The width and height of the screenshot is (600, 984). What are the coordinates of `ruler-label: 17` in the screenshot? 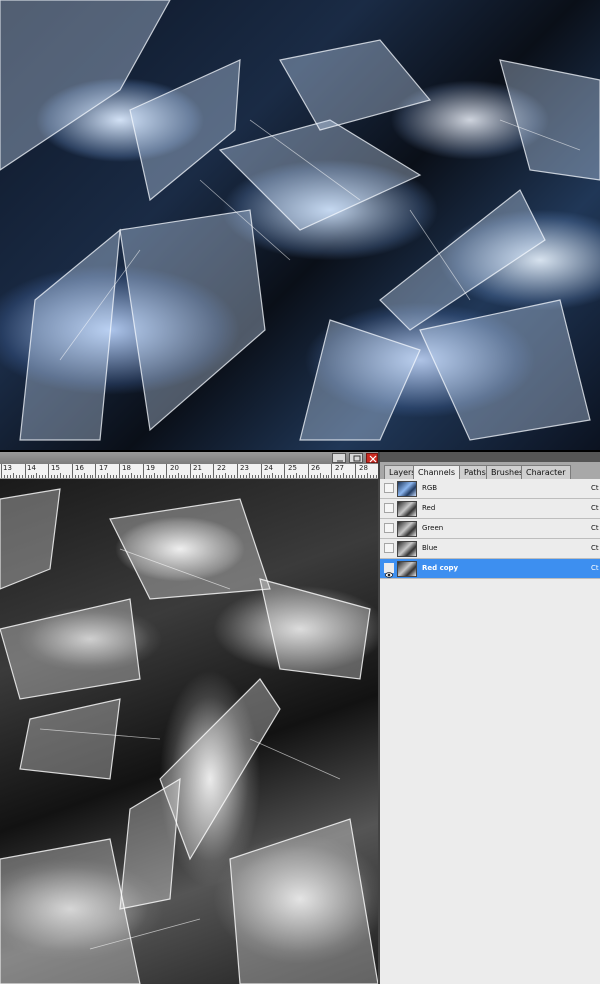 It's located at (103, 468).